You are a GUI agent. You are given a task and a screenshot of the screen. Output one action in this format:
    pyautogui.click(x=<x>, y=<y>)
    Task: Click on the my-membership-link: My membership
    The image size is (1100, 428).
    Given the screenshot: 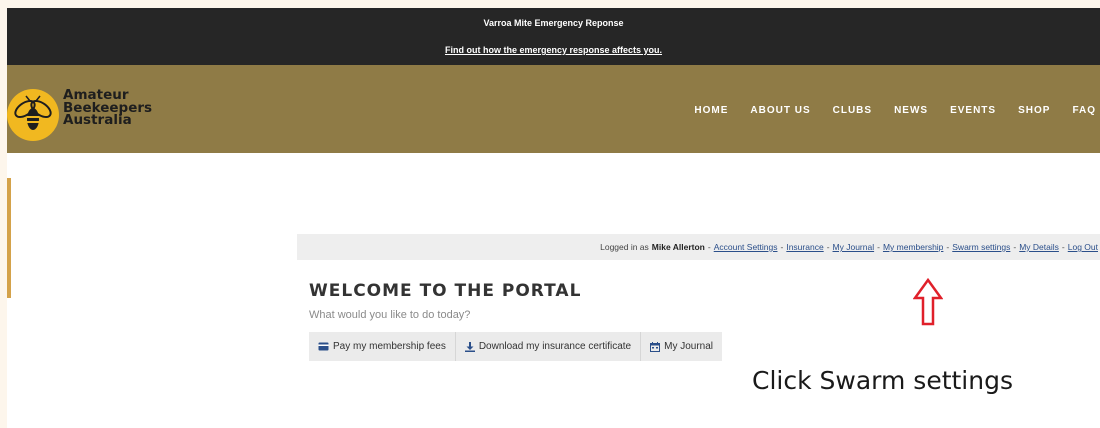 What is the action you would take?
    pyautogui.click(x=913, y=247)
    